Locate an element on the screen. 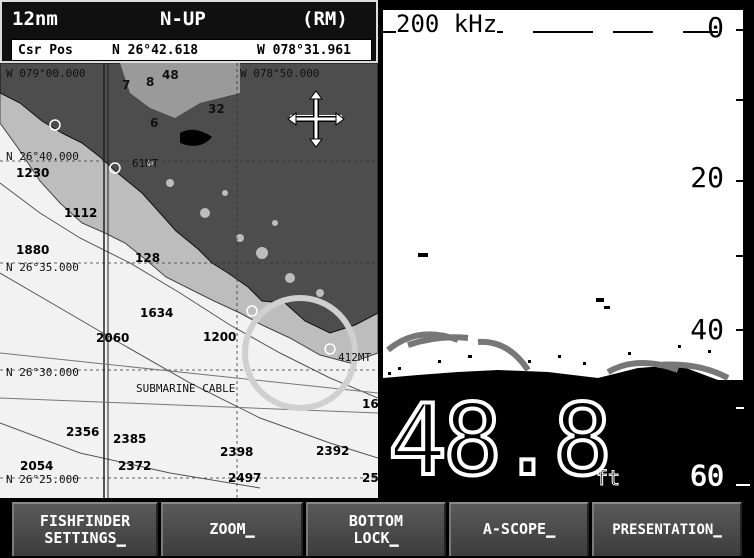 The image size is (754, 558). depth-unit: ft is located at coordinates (608, 478).